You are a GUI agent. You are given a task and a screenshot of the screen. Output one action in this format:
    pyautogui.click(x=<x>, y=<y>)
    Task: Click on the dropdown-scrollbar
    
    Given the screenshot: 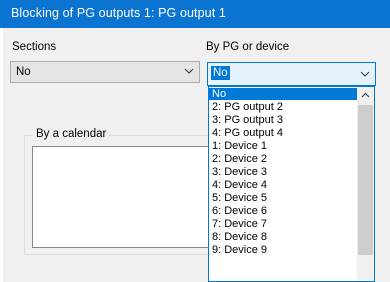 What is the action you would take?
    pyautogui.click(x=365, y=184)
    